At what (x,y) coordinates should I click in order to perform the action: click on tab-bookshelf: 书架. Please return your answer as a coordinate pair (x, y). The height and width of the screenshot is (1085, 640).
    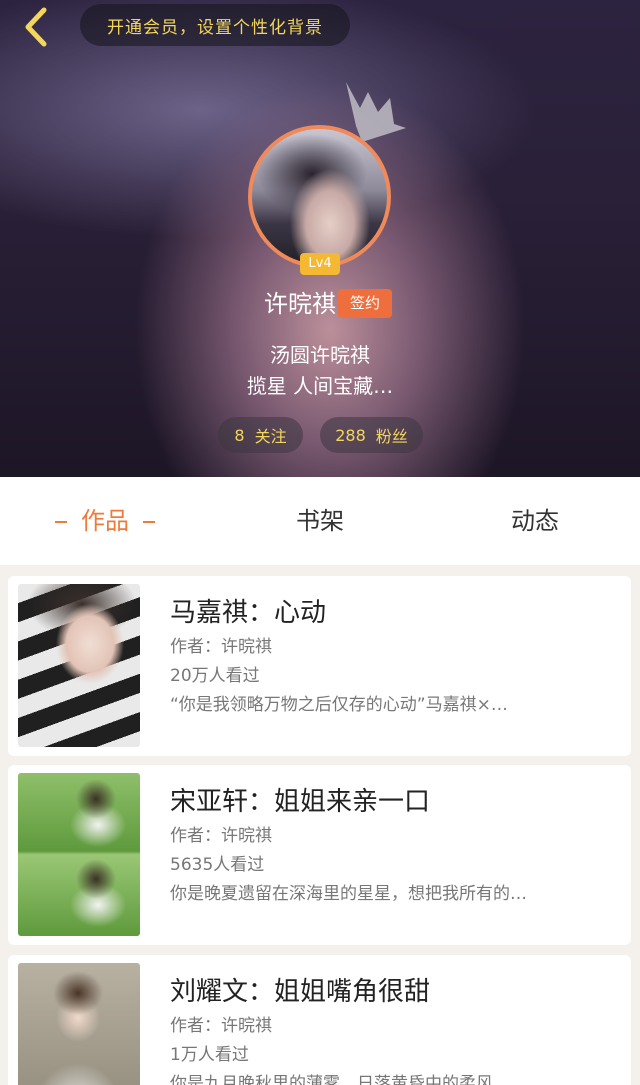
    Looking at the image, I should click on (320, 521).